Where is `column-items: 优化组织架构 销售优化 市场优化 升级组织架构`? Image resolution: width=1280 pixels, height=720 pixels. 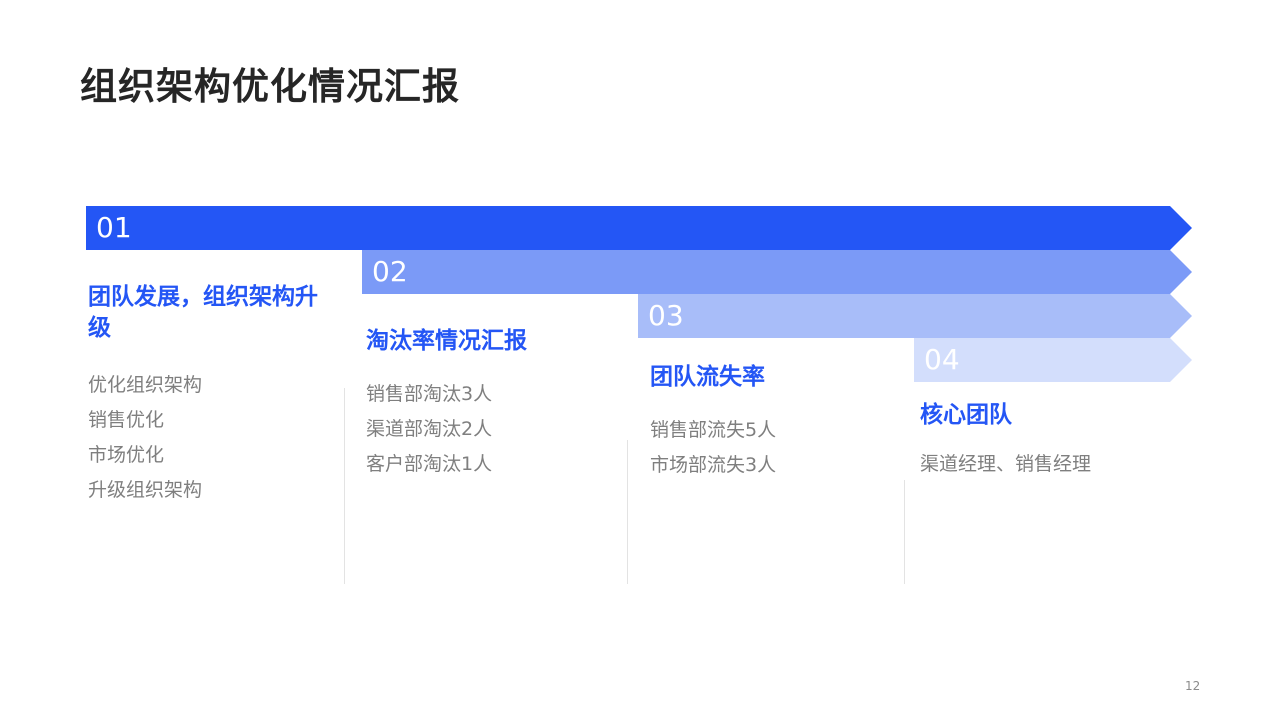
column-items: 优化组织架构 销售优化 市场优化 升级组织架构 is located at coordinates (208, 438).